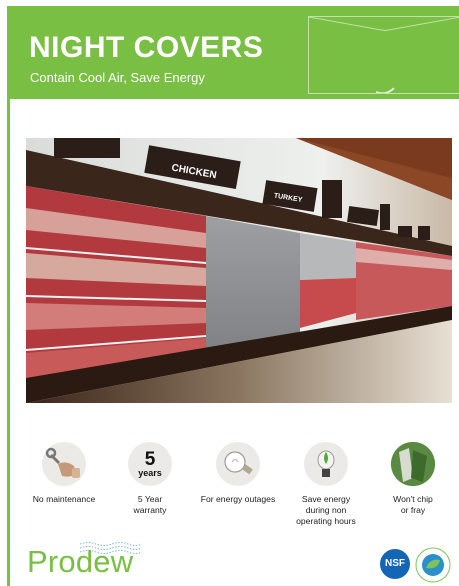  Describe the element at coordinates (150, 472) in the screenshot. I see `warranty-unit: years` at that location.